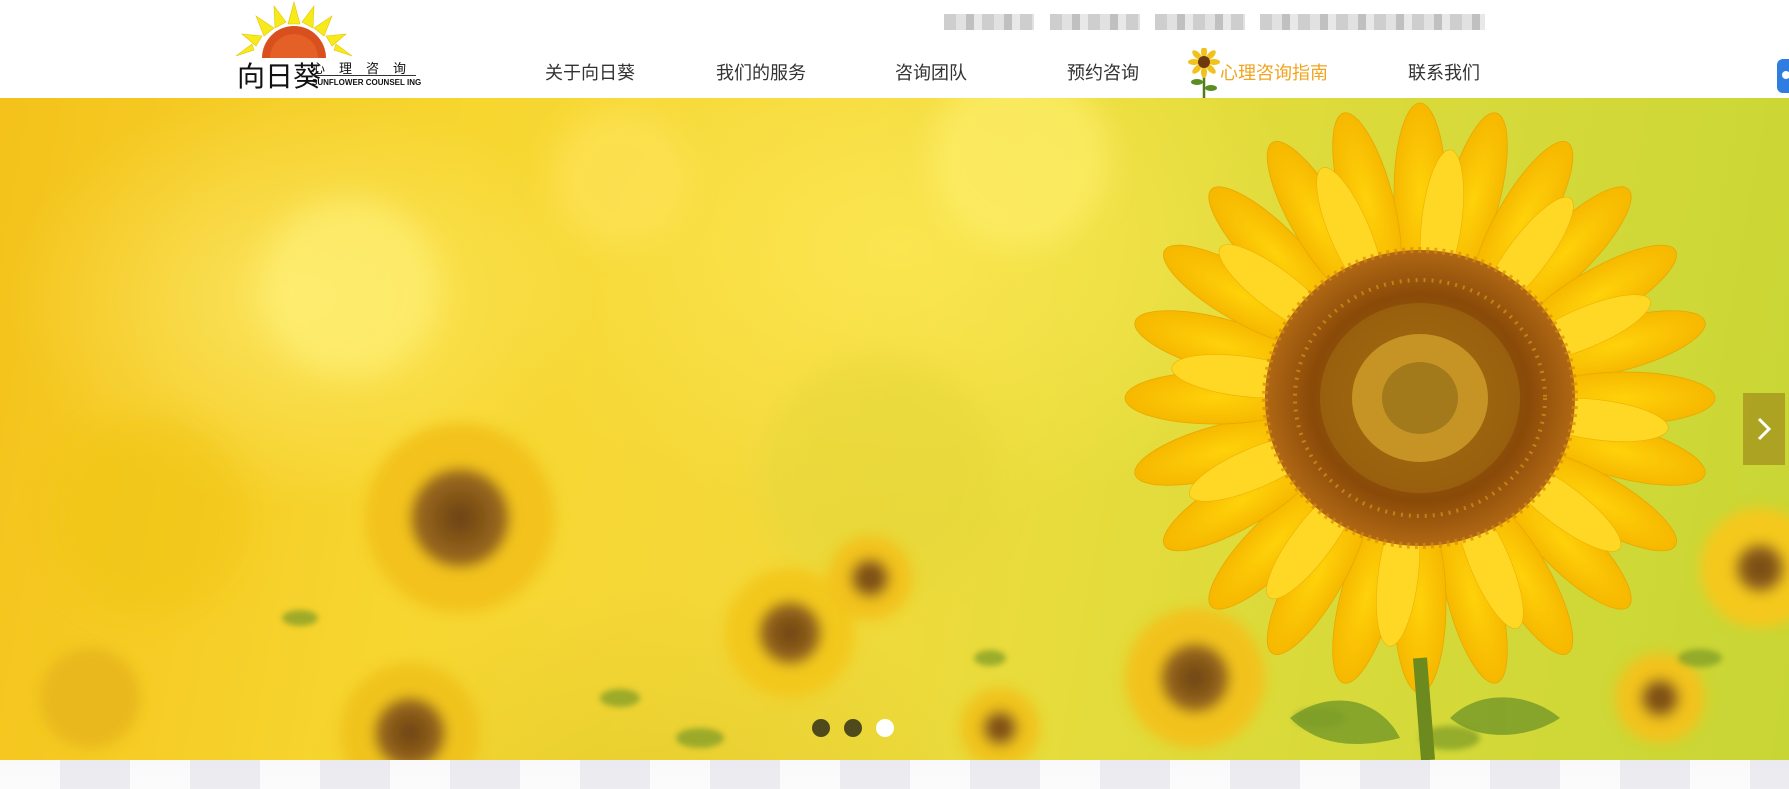  I want to click on nav-item-contact: 联系我们, so click(1444, 74).